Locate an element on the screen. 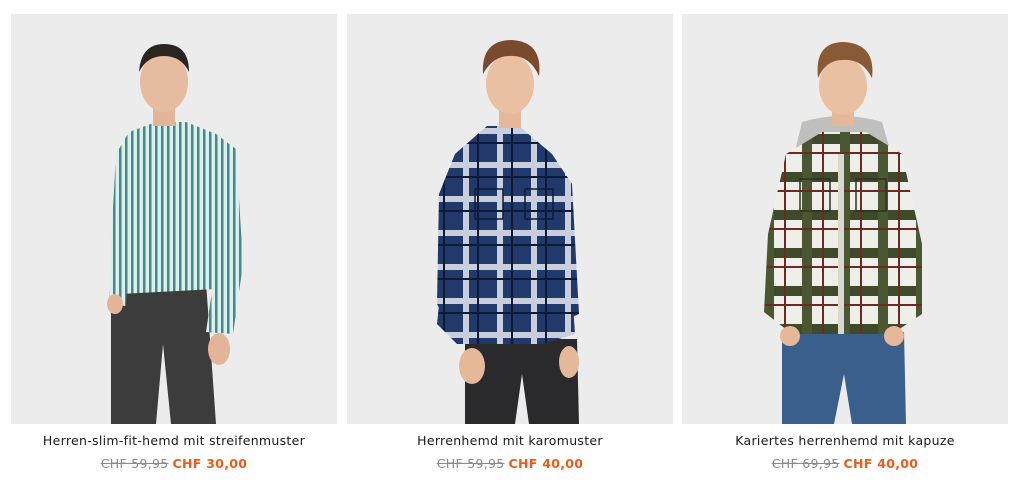  original-price: CHF 69,95 is located at coordinates (805, 463).